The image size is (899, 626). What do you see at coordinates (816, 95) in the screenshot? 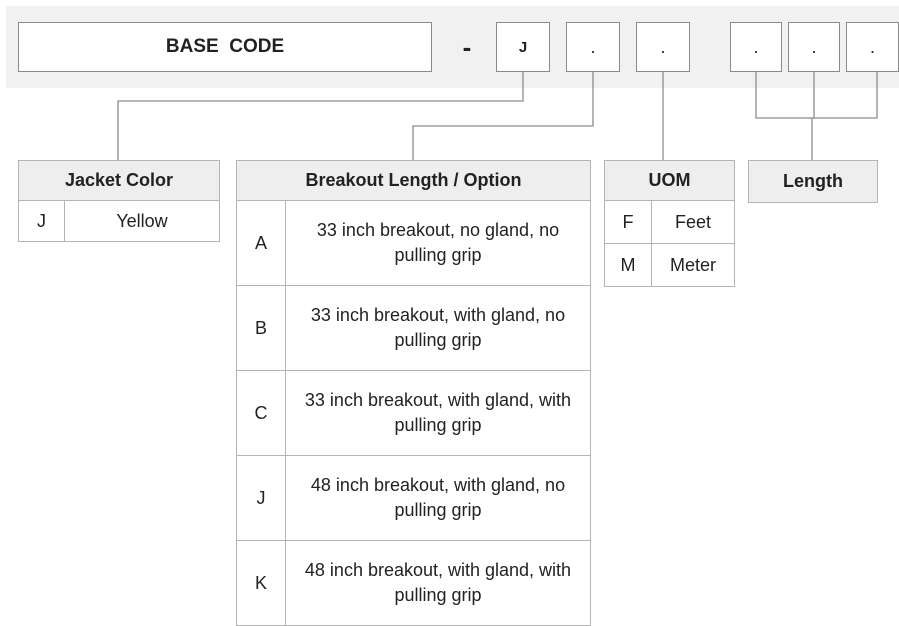
I see `length-bracket` at bounding box center [816, 95].